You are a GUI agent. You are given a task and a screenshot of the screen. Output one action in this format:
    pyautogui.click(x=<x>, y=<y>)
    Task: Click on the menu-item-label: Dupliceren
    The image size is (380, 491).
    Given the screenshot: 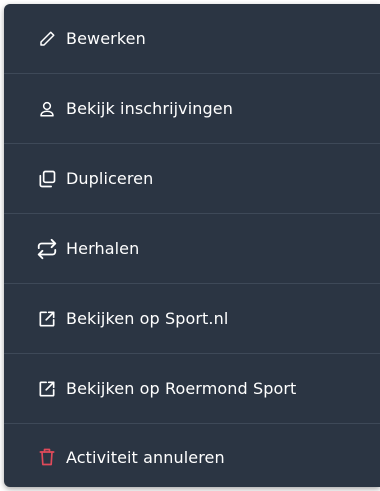 What is the action you would take?
    pyautogui.click(x=110, y=178)
    